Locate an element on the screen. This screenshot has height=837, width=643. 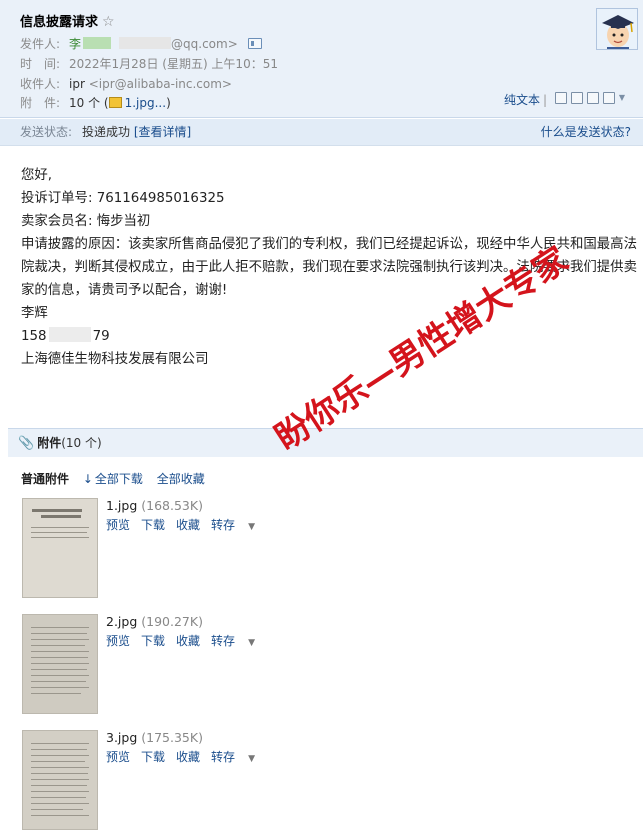
attachment-name-row: 3.jpg (175.35K) is located at coordinates (154, 737).